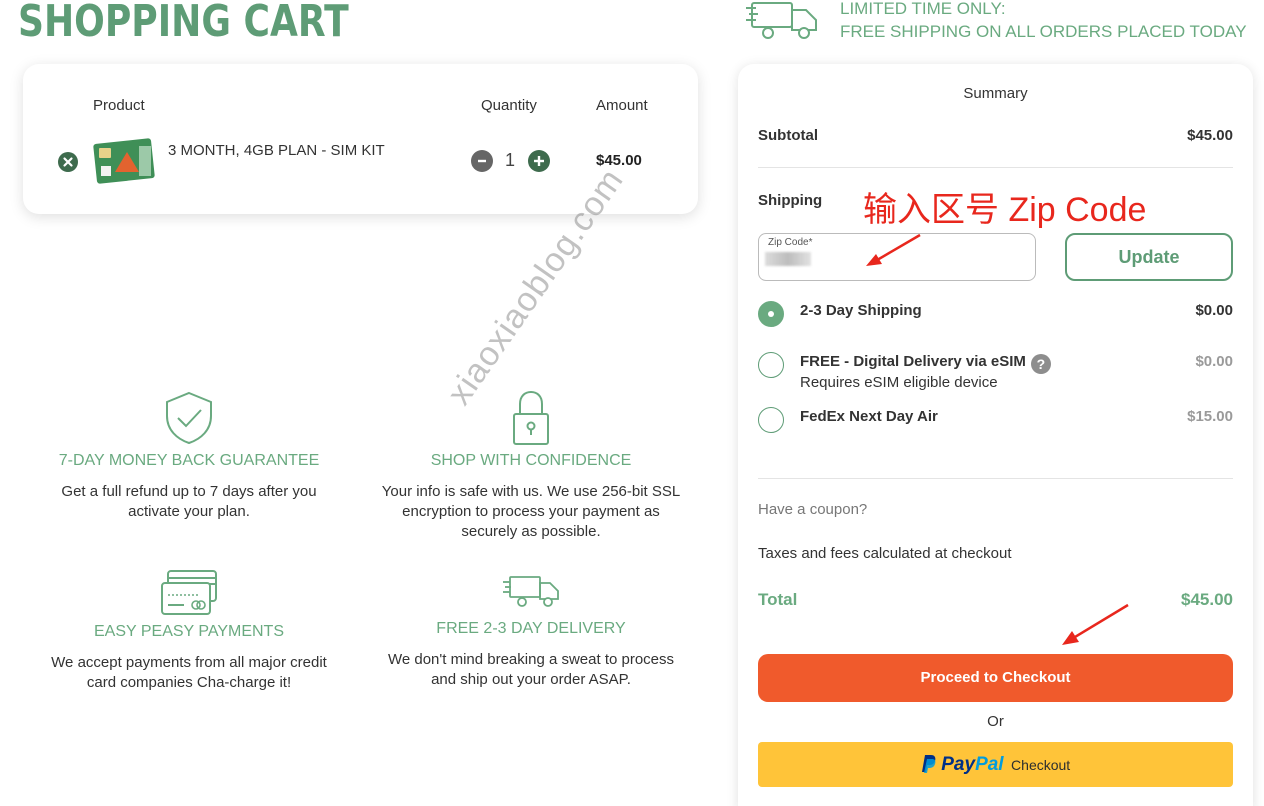 The width and height of the screenshot is (1264, 806). I want to click on shipping-option-row: FREE - Digital Delivery via eSIM?, so click(925, 363).